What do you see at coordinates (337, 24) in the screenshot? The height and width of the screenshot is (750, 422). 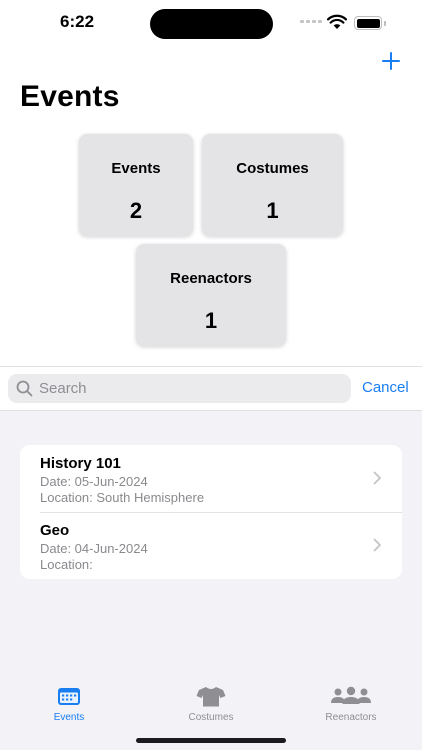 I see `wifi-icon` at bounding box center [337, 24].